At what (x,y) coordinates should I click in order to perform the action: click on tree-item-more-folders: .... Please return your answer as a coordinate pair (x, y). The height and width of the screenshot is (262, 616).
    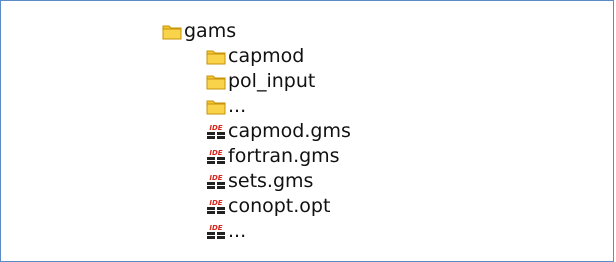
    Looking at the image, I should click on (255, 106).